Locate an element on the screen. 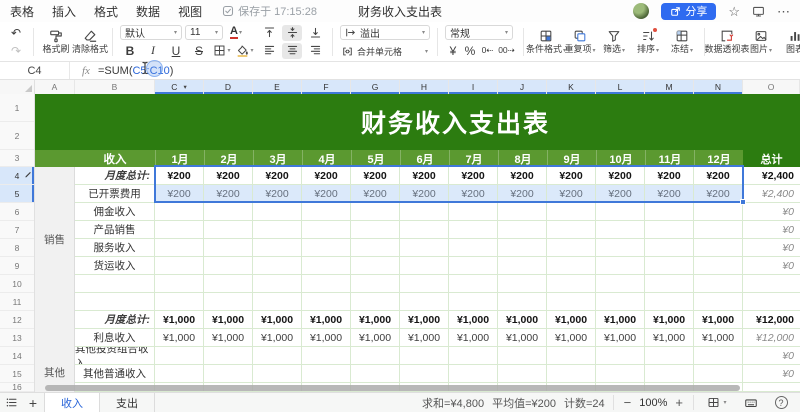  cell-M12: ¥1,000 is located at coordinates (669, 320).